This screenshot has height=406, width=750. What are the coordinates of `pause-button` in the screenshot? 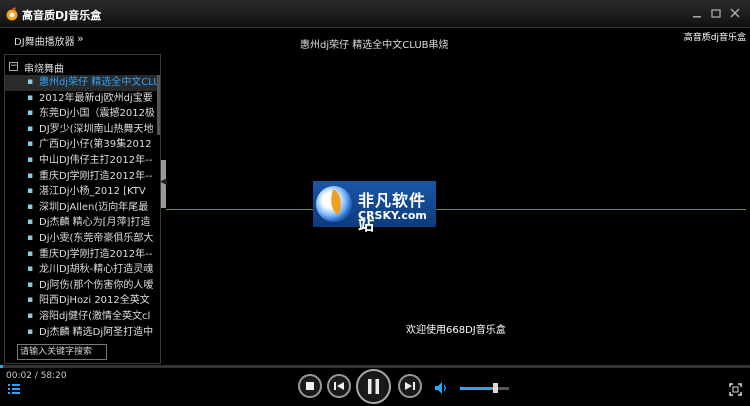 It's located at (373, 386).